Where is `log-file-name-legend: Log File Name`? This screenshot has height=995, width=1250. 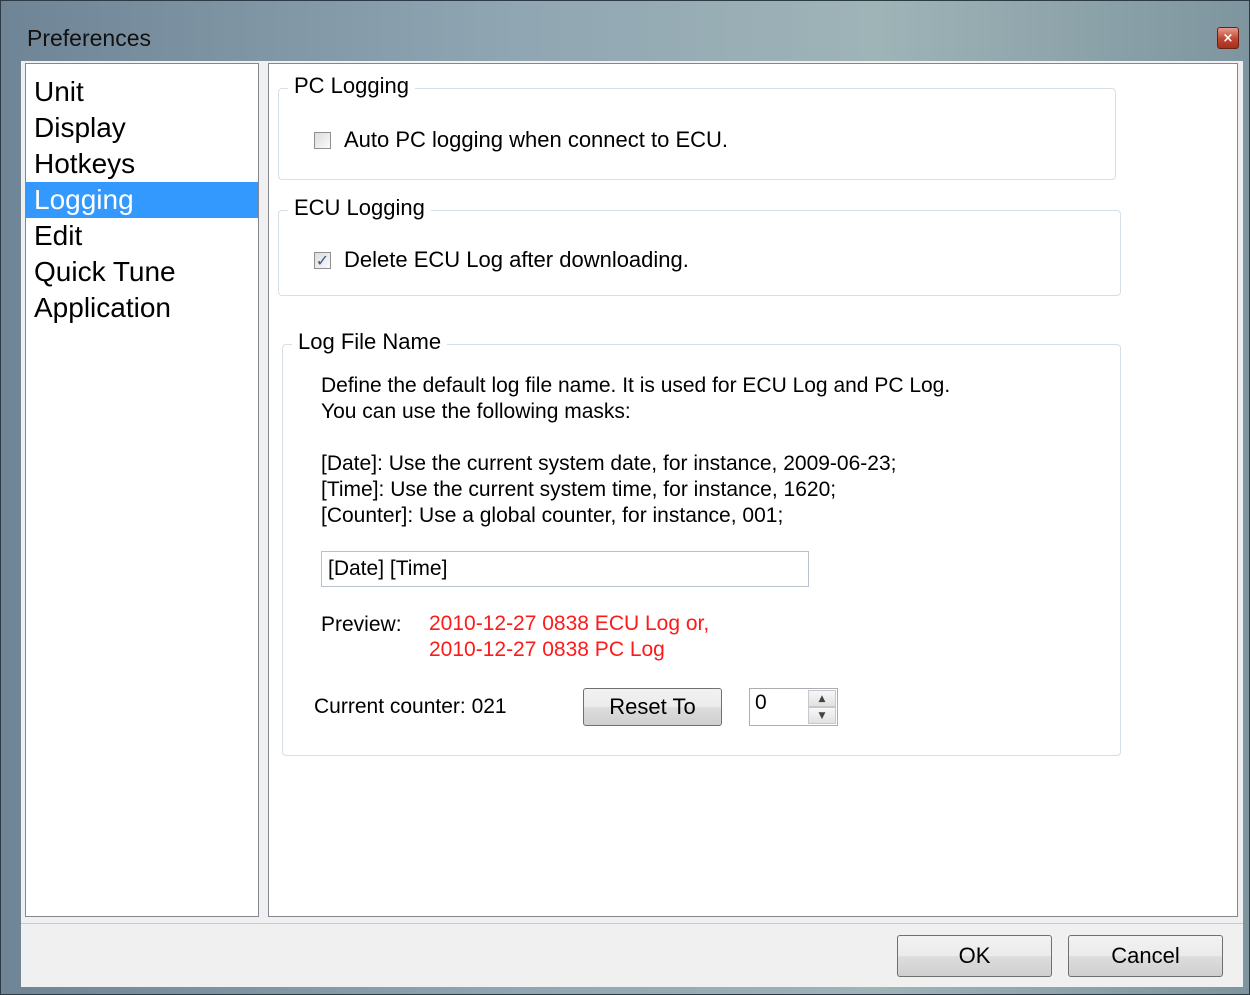 log-file-name-legend: Log File Name is located at coordinates (370, 342).